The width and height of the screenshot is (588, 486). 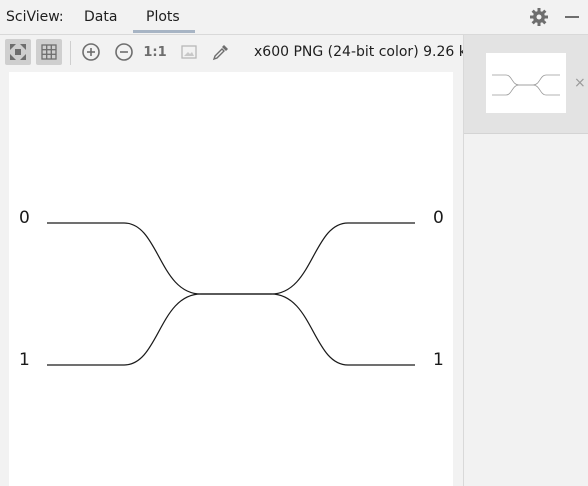 What do you see at coordinates (189, 52) in the screenshot?
I see `background-icon` at bounding box center [189, 52].